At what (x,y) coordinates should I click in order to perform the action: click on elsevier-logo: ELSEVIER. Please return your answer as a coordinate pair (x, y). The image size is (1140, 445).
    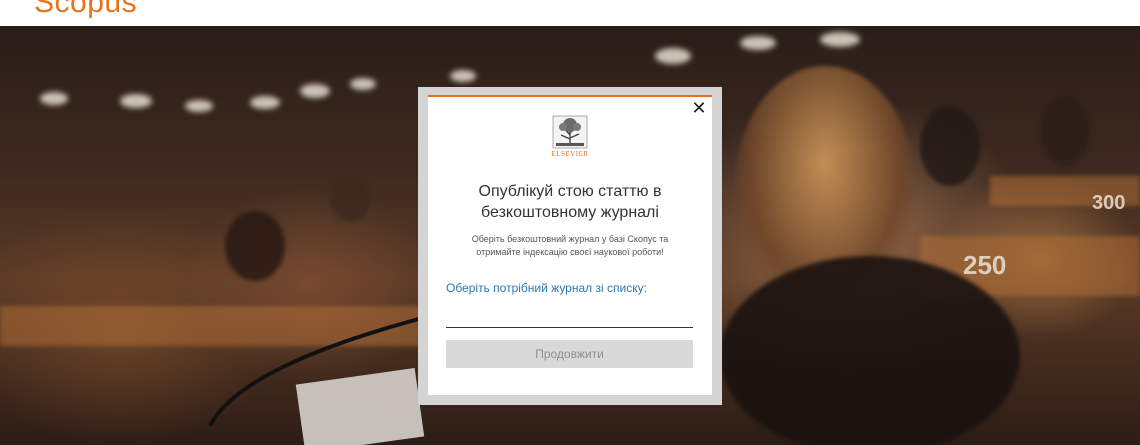
    Looking at the image, I should click on (570, 136).